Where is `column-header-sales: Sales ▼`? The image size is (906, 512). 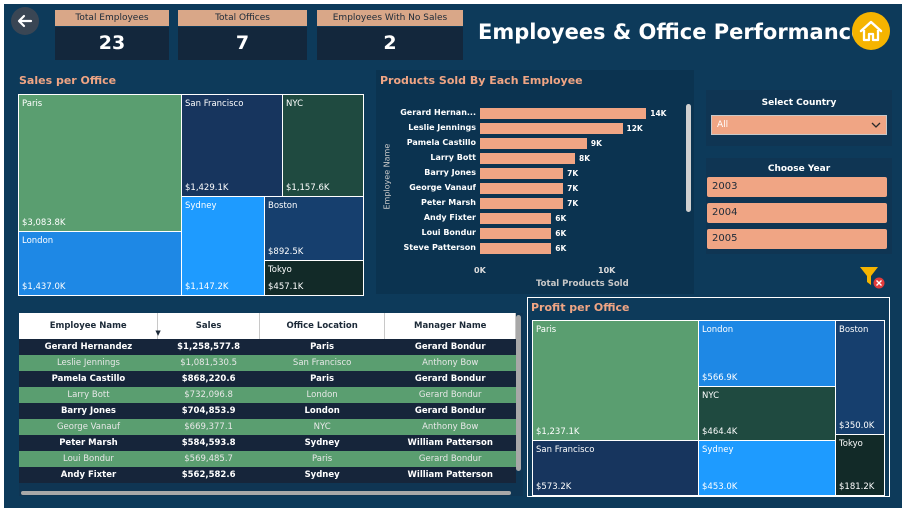
column-header-sales: Sales ▼ is located at coordinates (207, 326).